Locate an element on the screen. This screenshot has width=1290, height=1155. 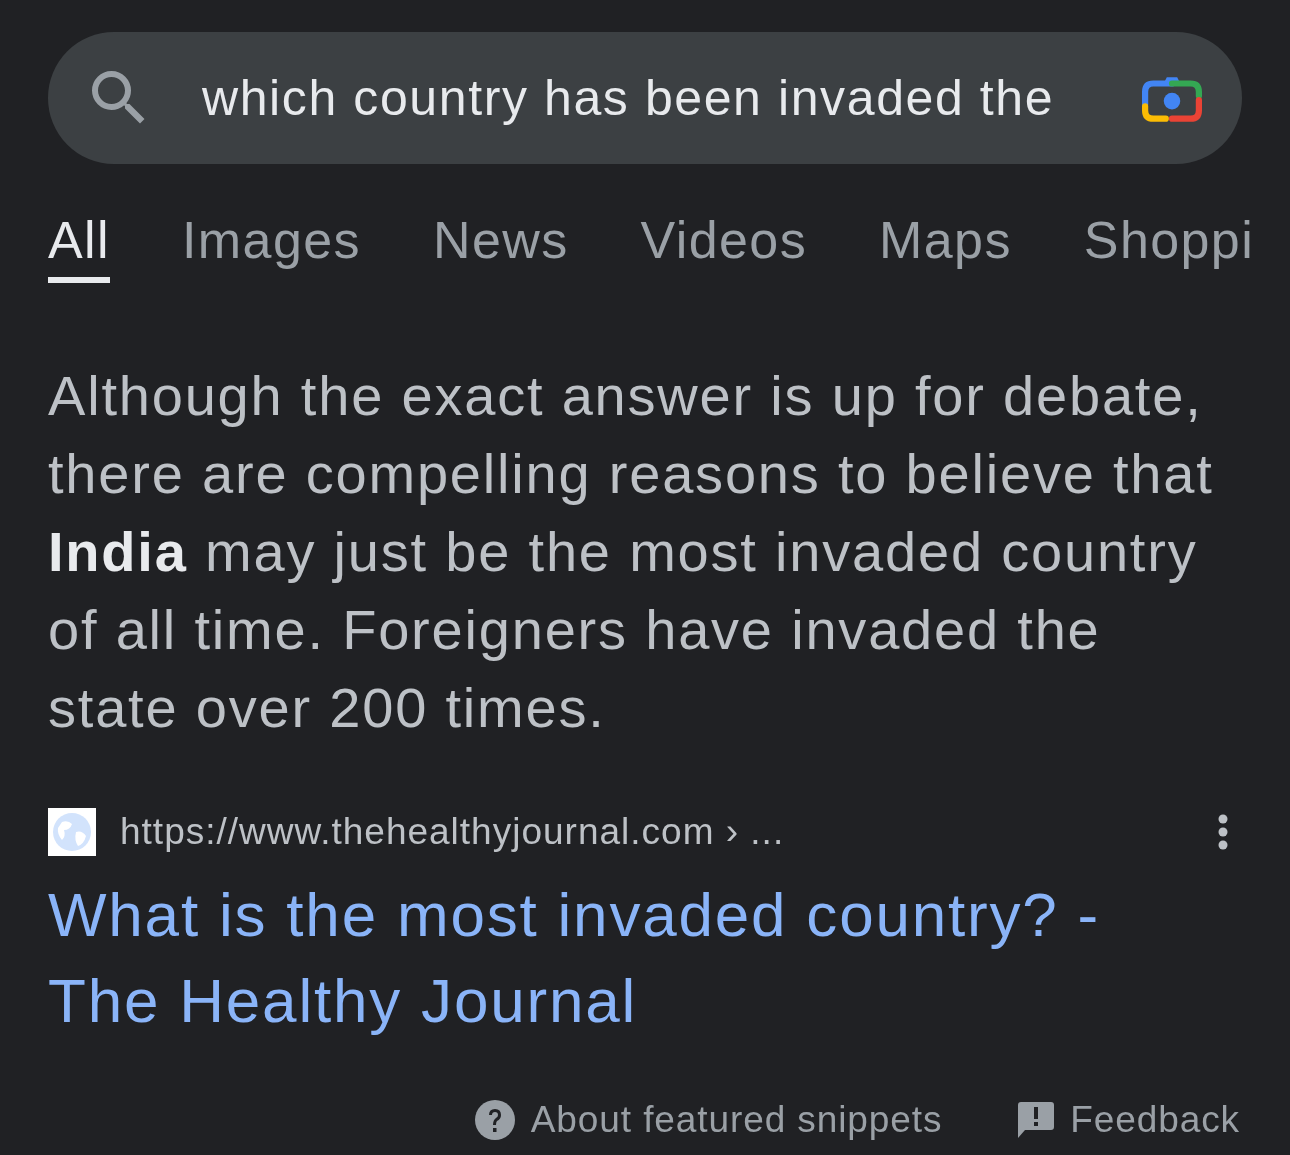
tab: Shoppi is located at coordinates (1169, 246).